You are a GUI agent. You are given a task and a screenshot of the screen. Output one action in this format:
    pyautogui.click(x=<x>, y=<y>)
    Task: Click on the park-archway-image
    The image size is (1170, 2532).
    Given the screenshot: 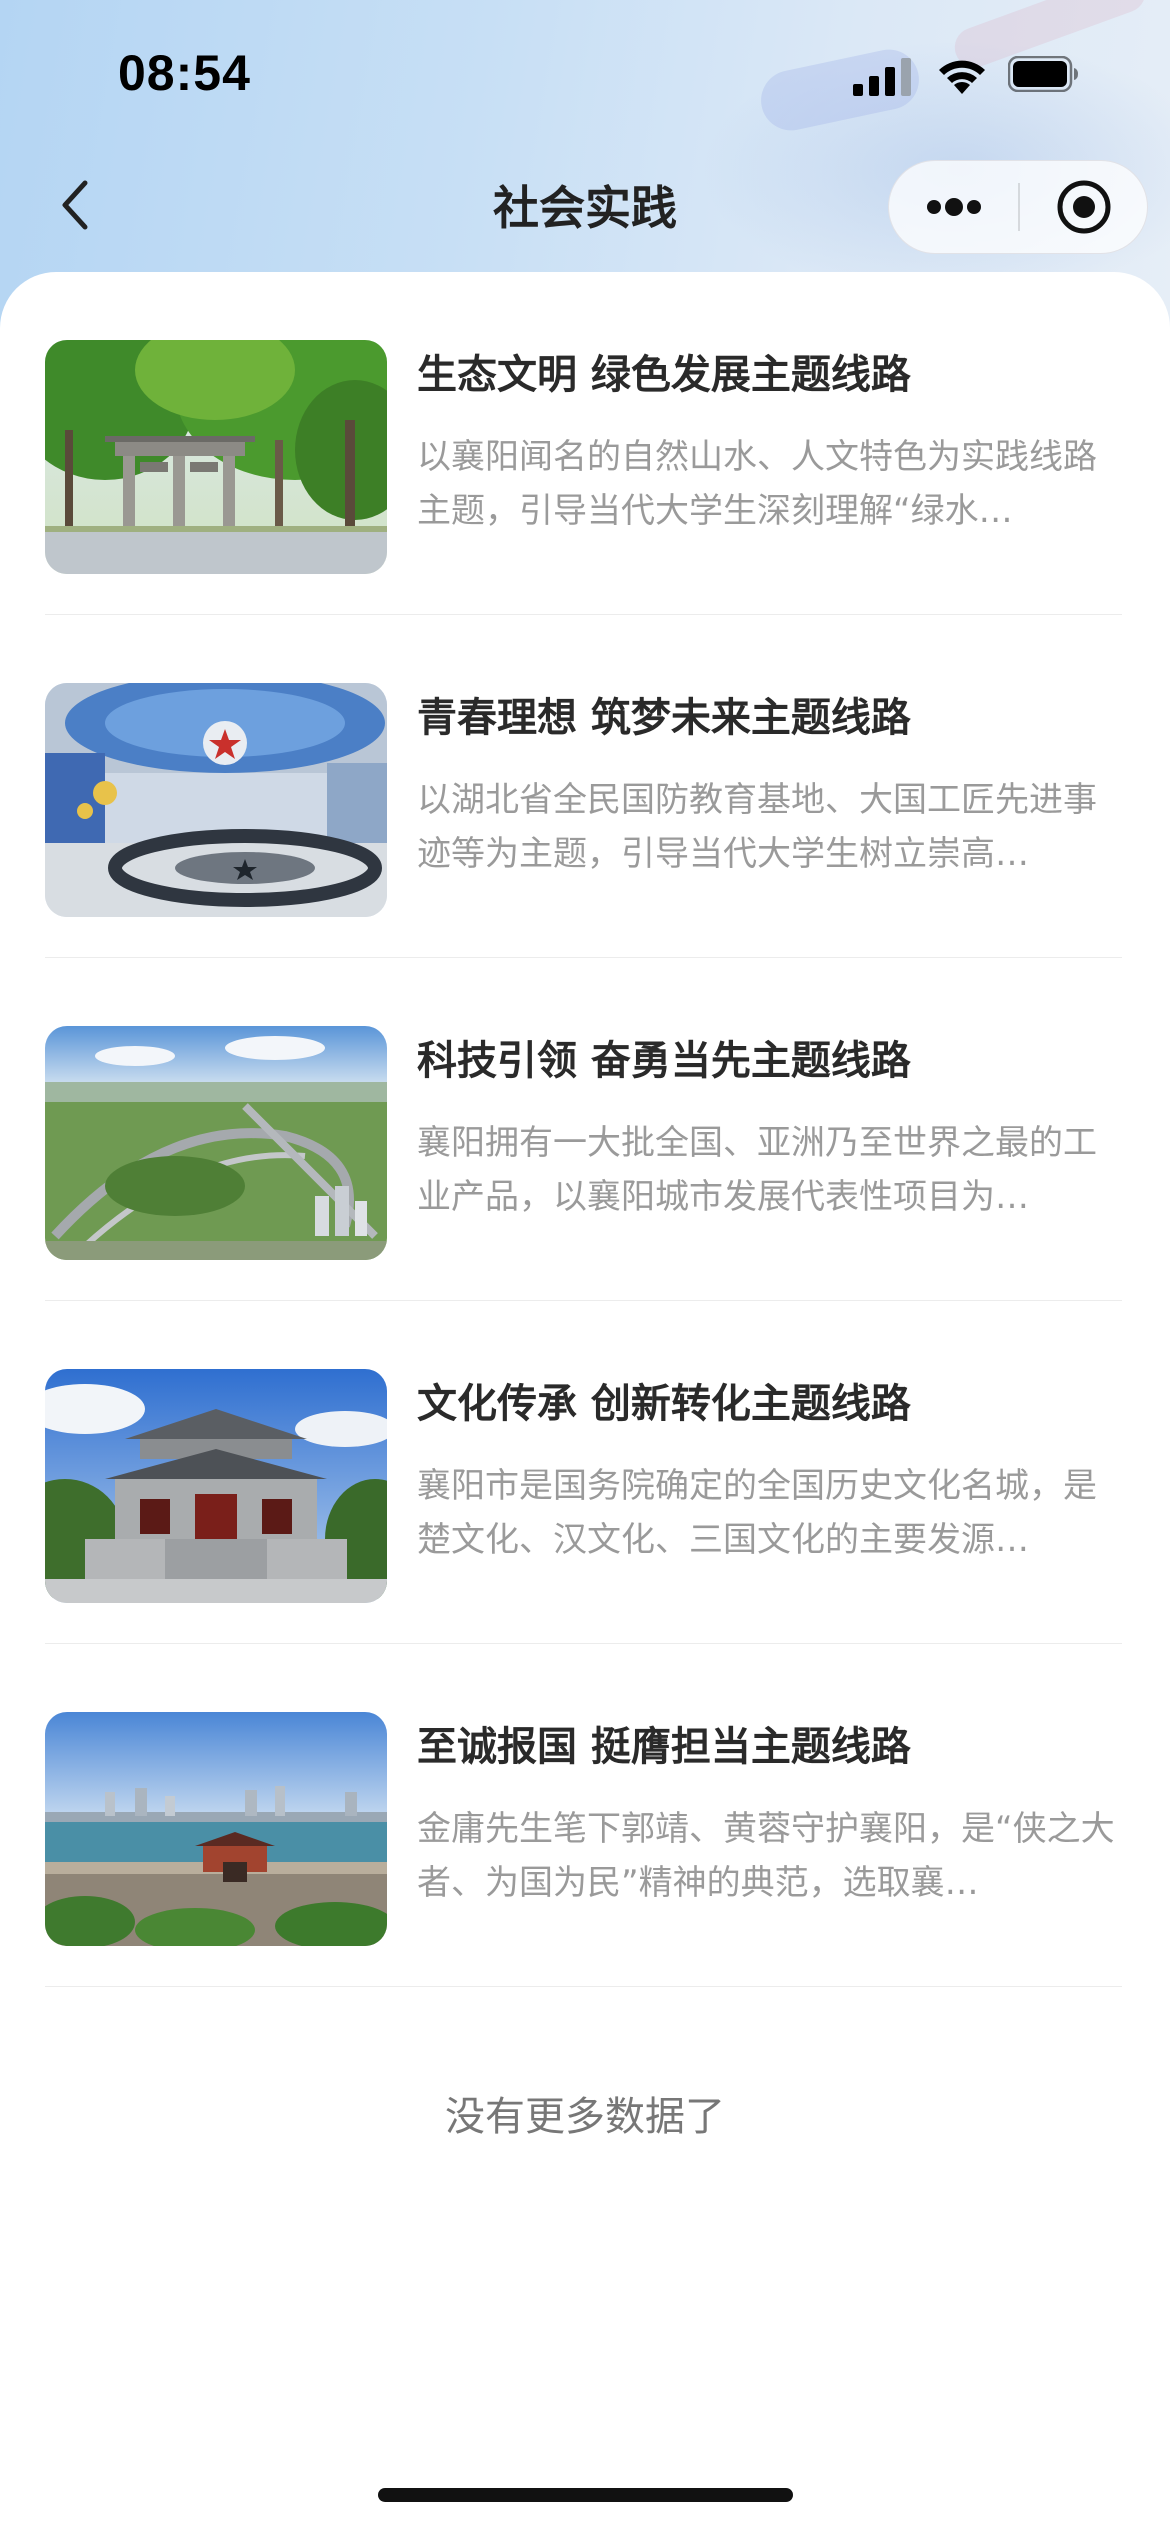 What is the action you would take?
    pyautogui.click(x=216, y=457)
    